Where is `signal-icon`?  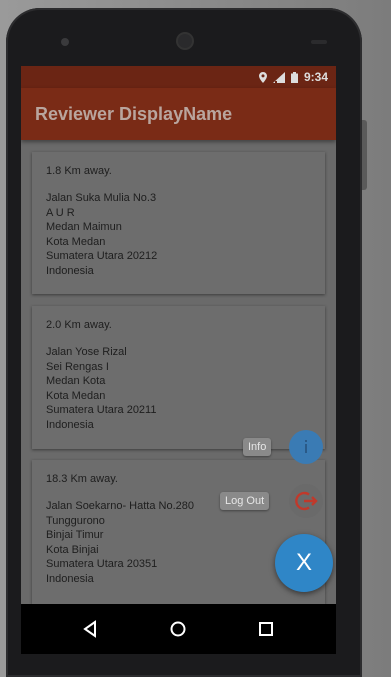 signal-icon is located at coordinates (278, 77).